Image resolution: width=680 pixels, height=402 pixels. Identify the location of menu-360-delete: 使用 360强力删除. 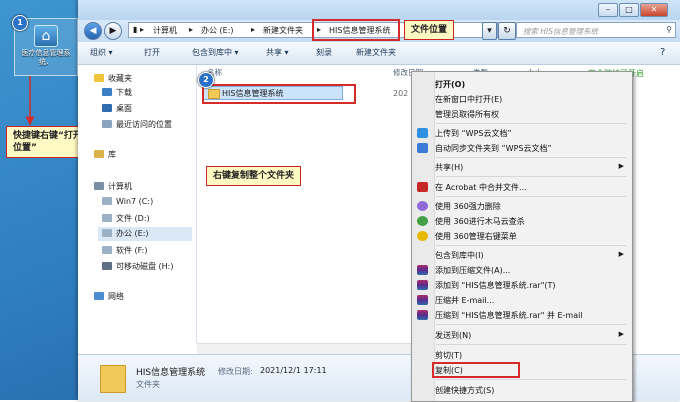
(468, 206).